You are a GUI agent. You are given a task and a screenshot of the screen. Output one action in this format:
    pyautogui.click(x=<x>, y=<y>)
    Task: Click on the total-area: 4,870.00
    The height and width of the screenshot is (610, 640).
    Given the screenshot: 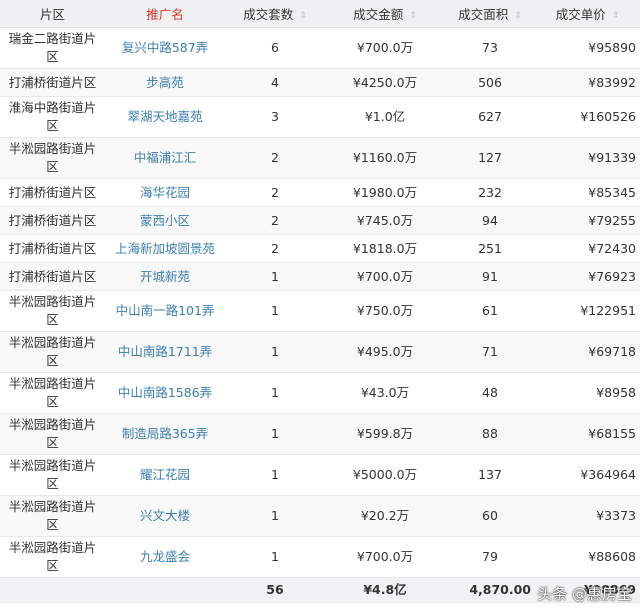 What is the action you would take?
    pyautogui.click(x=490, y=590)
    